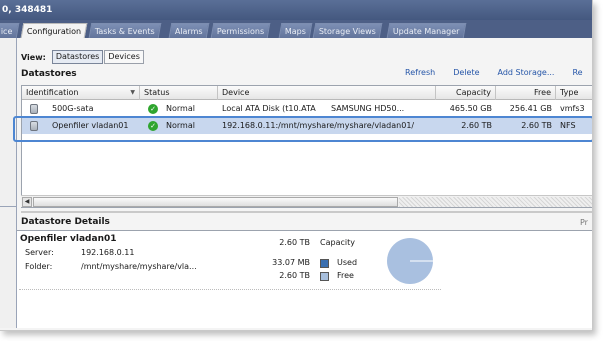  I want to click on capacity-label: Capacity, so click(337, 242).